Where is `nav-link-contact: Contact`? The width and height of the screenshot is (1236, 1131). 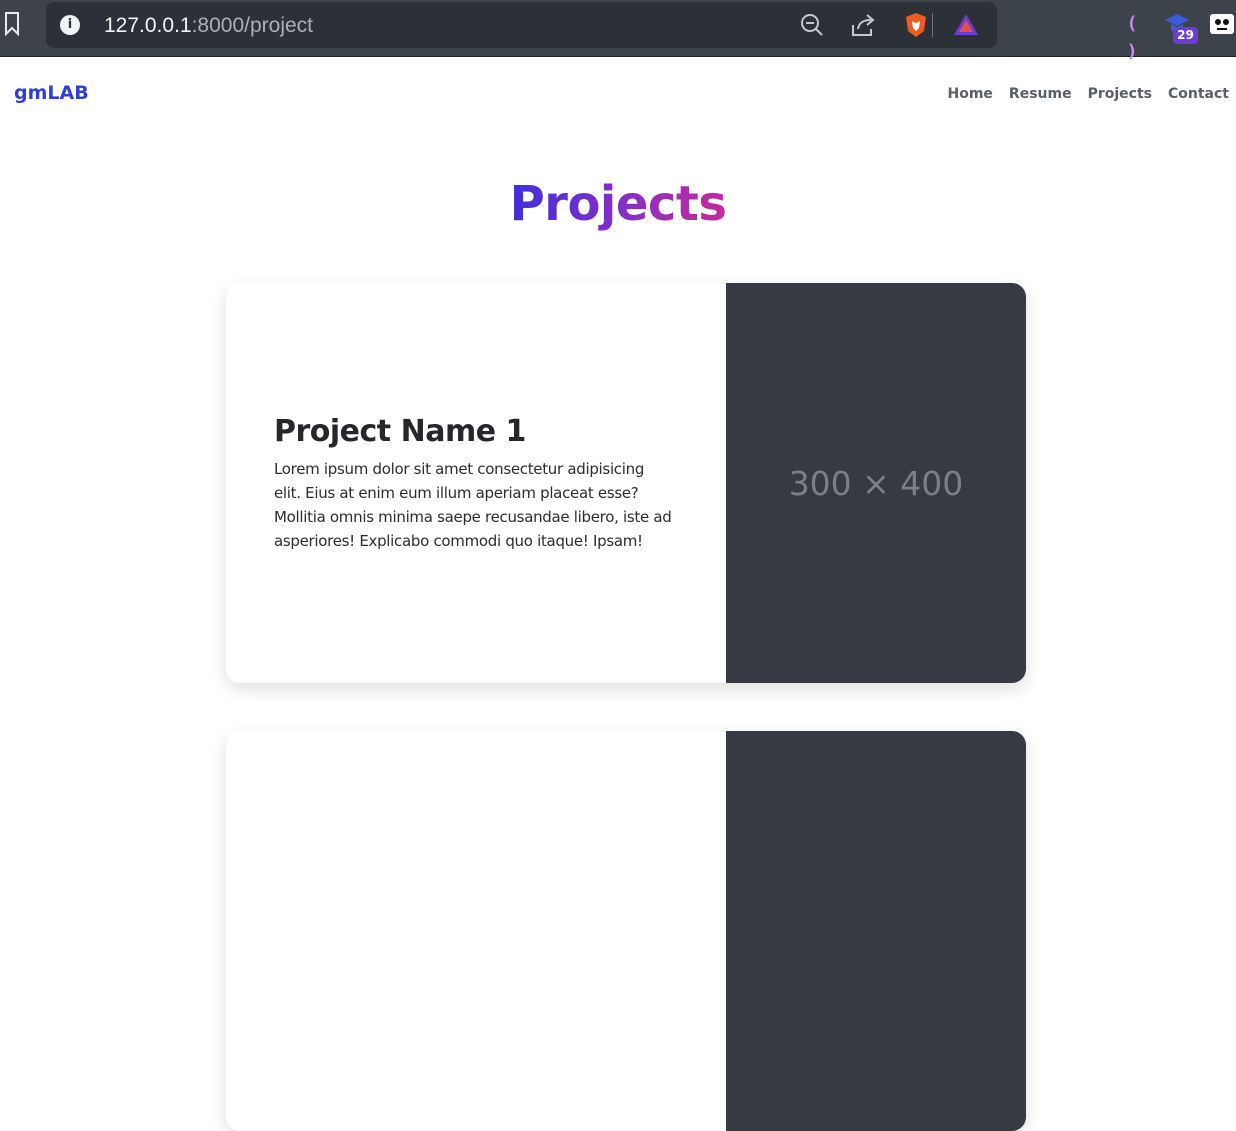
nav-link-contact: Contact is located at coordinates (1198, 94).